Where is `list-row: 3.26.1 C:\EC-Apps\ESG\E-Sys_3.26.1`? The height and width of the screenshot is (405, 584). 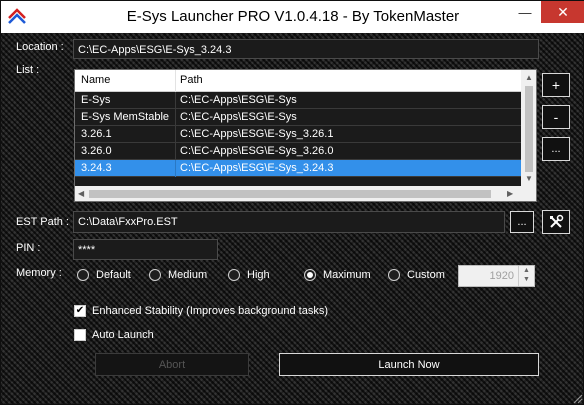
list-row: 3.26.1 C:\EC-Apps\ESG\E-Sys_3.26.1 is located at coordinates (298, 134).